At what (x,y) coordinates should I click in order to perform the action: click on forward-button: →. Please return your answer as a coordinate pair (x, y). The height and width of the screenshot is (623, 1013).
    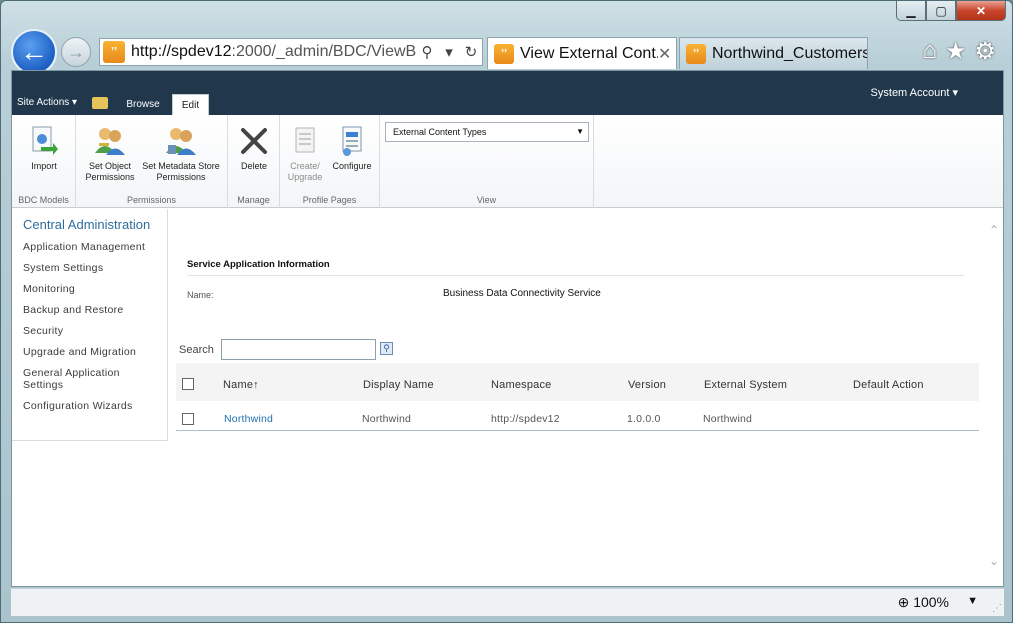
    Looking at the image, I should click on (76, 52).